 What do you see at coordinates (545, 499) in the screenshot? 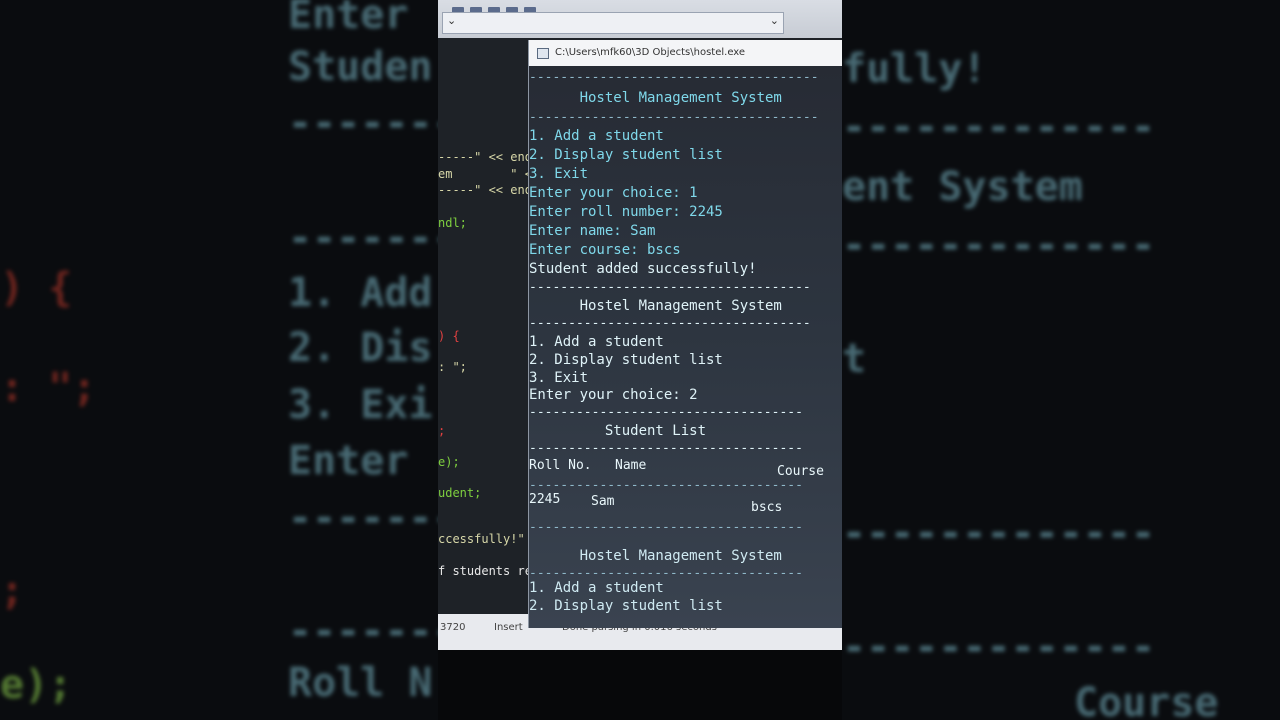
I see `table-cell: 2245` at bounding box center [545, 499].